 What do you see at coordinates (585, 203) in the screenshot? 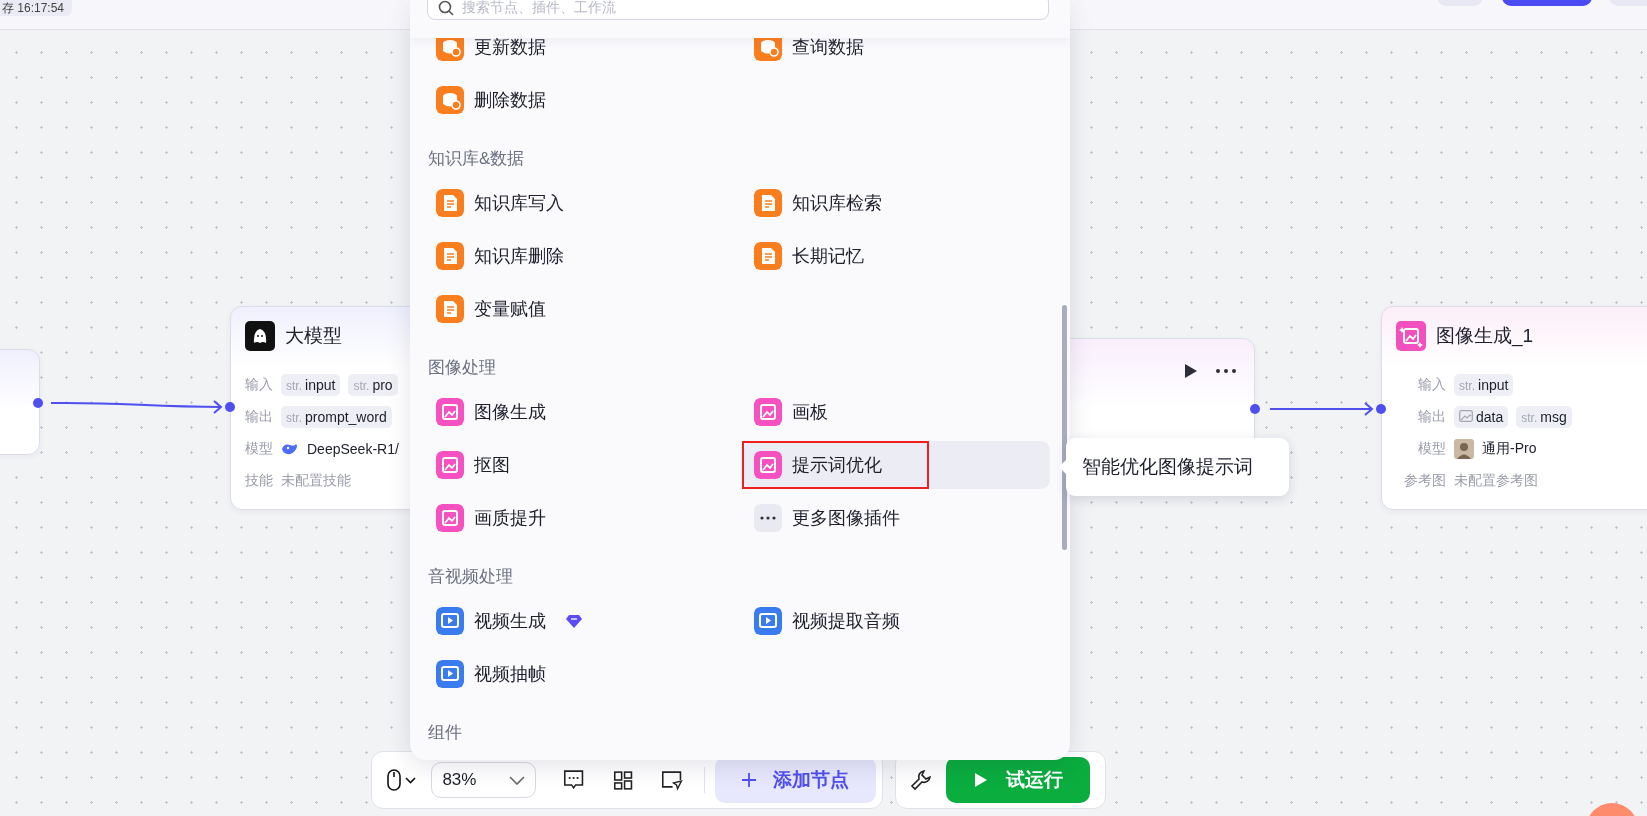
I see `menu-item: 知识库写入` at bounding box center [585, 203].